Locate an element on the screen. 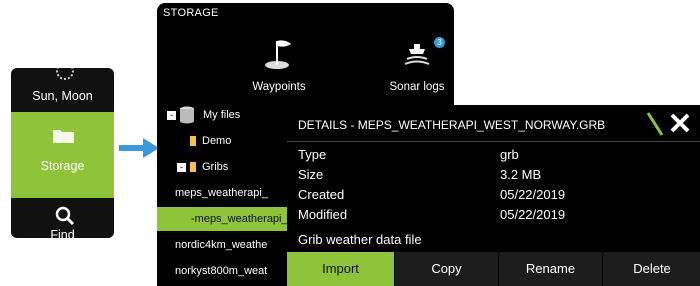 The width and height of the screenshot is (700, 286). tile-sonar-logs: 3 Sonar logs is located at coordinates (405, 63).